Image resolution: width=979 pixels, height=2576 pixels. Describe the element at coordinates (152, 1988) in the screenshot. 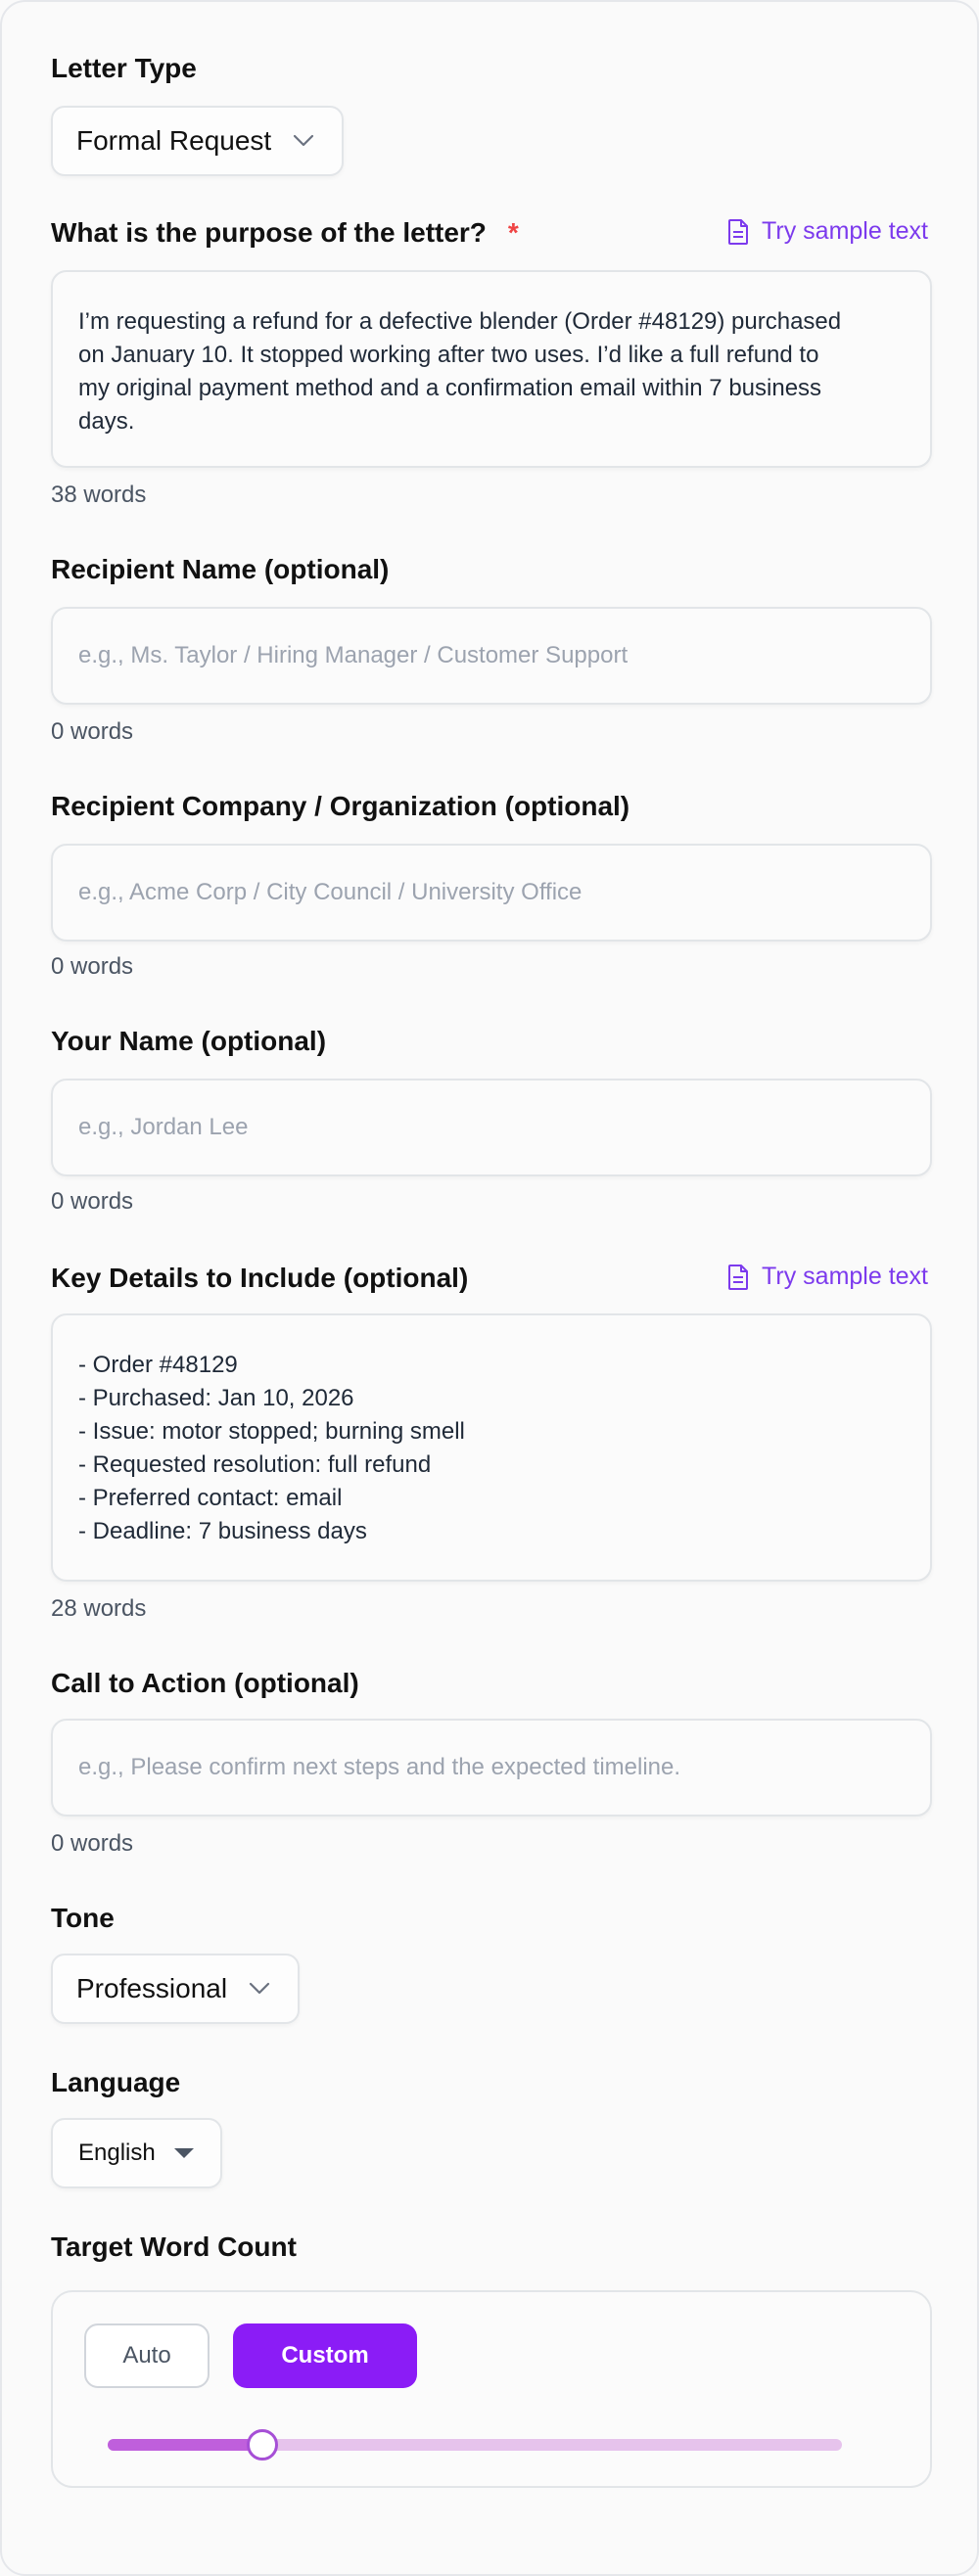

I see `tone-value: Professional` at that location.